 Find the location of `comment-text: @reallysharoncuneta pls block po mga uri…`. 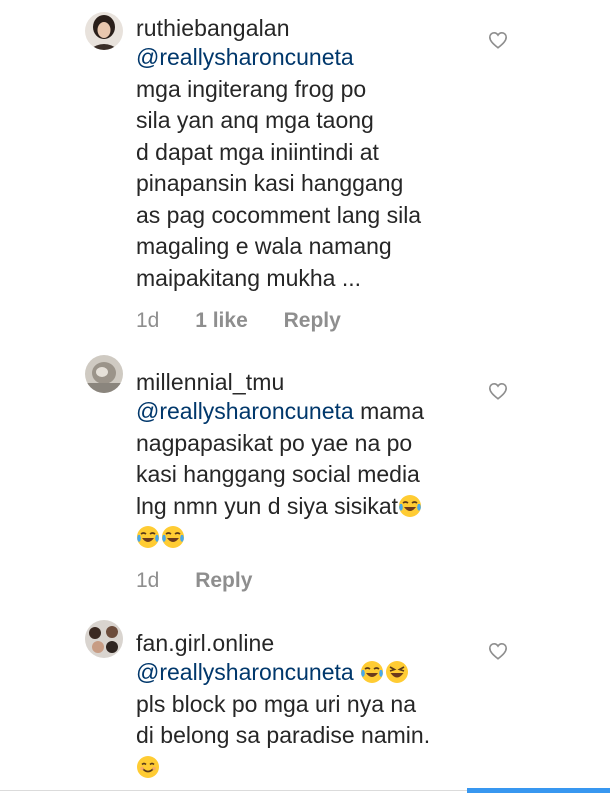

comment-text: @reallysharoncuneta pls block po mga uri… is located at coordinates (316, 720).